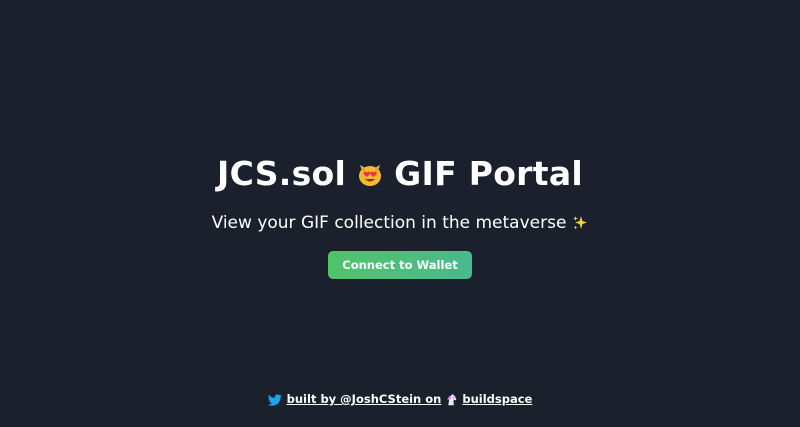  I want to click on heart-eyes-cat-icon, so click(370, 174).